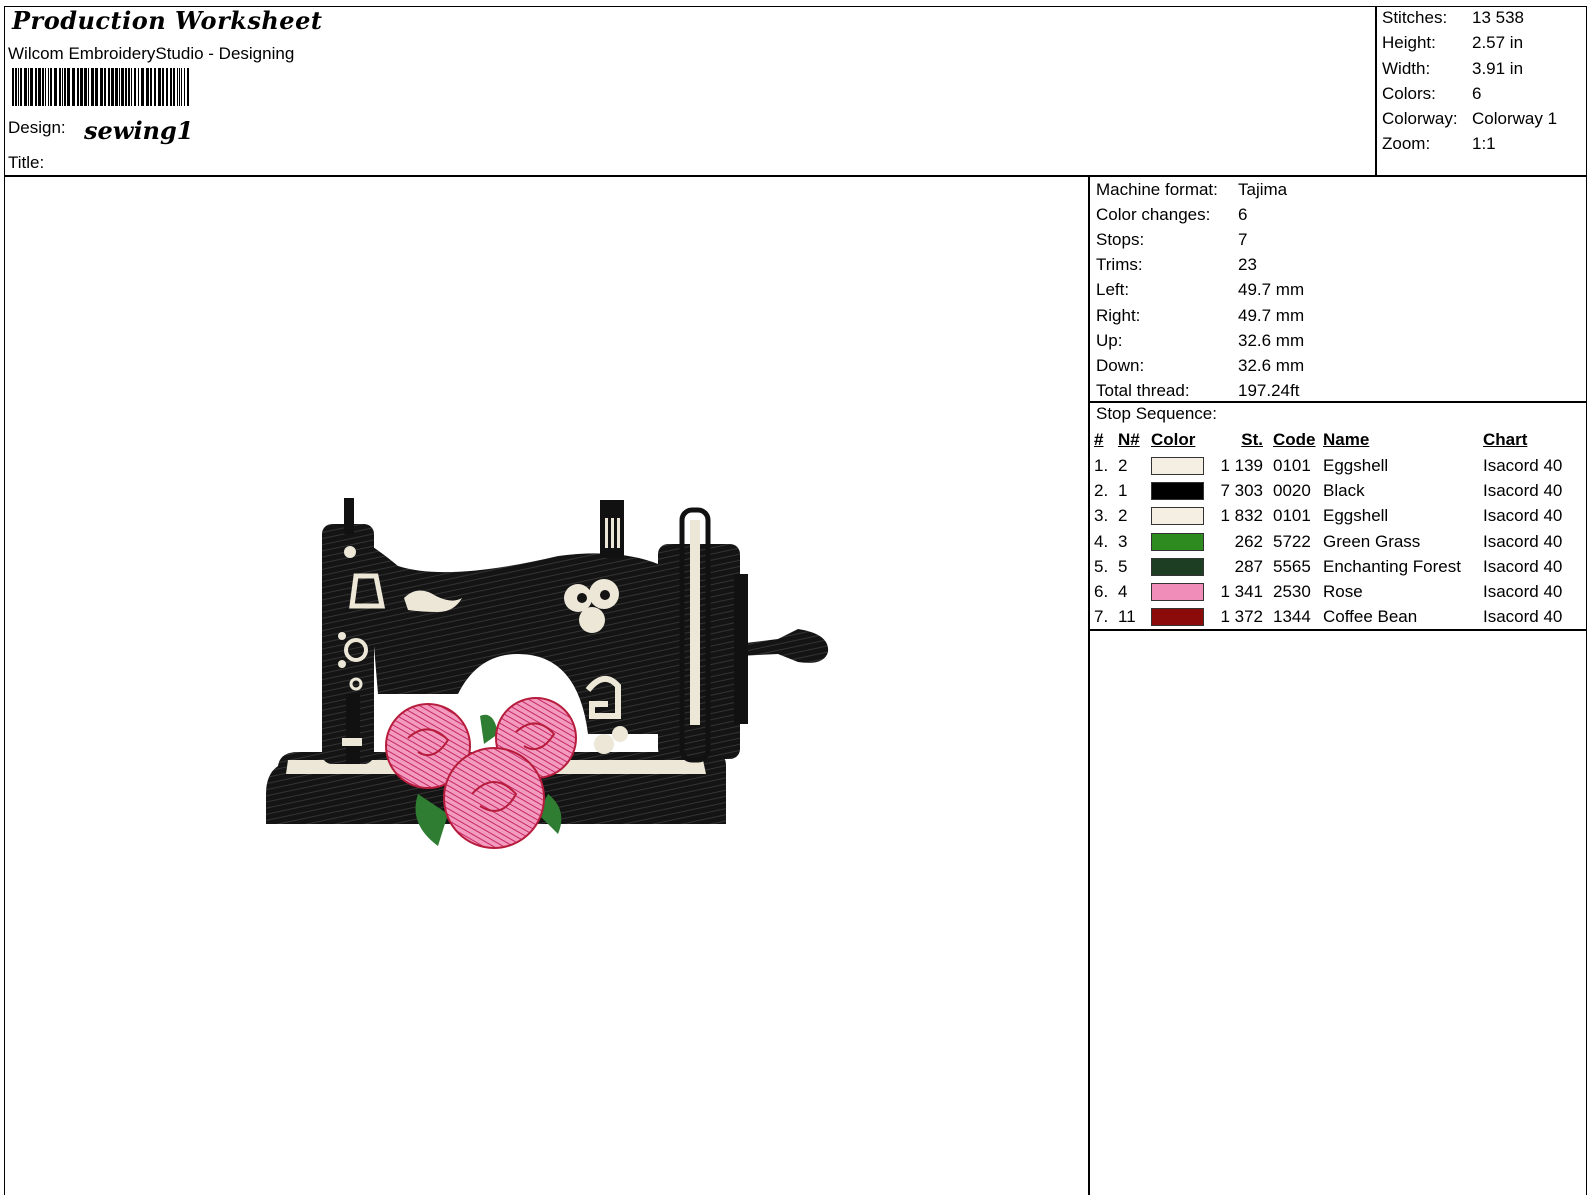 The width and height of the screenshot is (1588, 1195). I want to click on page-title: Production Worksheet, so click(167, 20).